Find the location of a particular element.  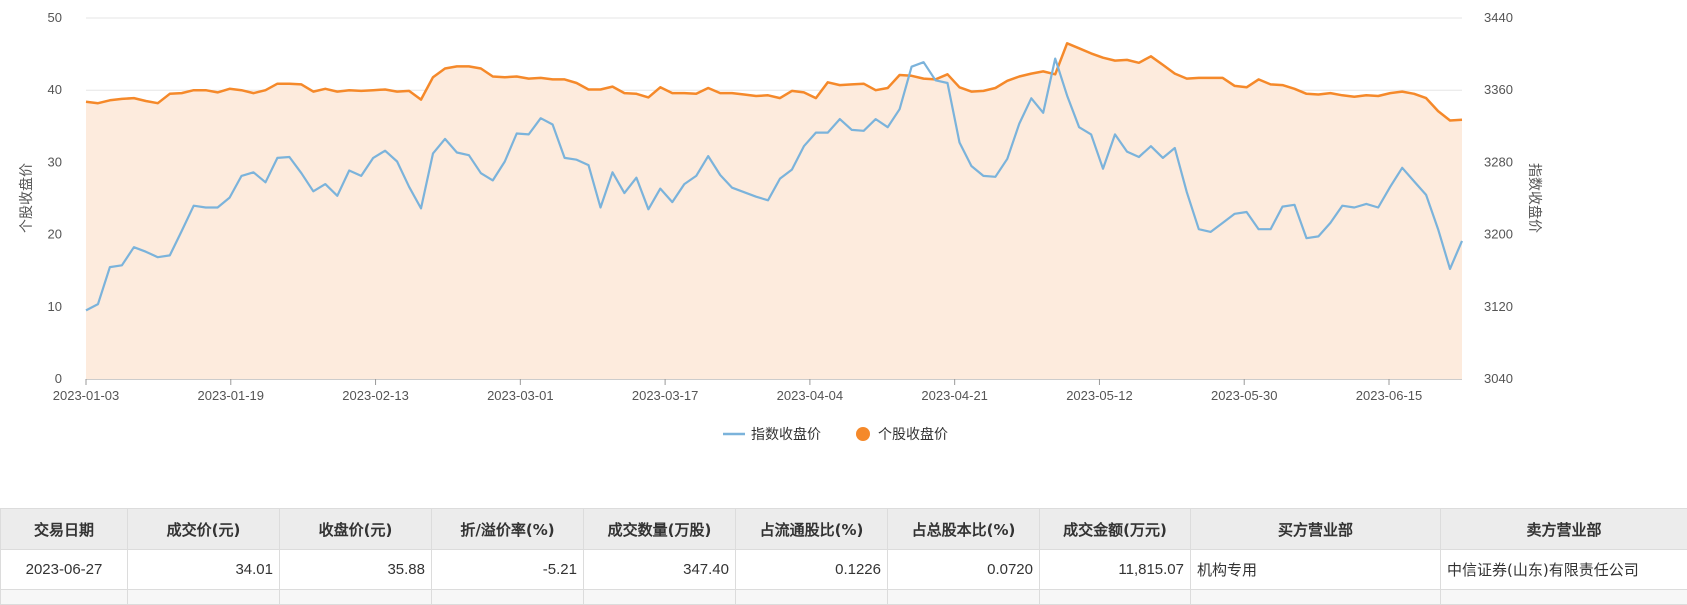

x-tick-label: 2023-04-04 is located at coordinates (810, 395).